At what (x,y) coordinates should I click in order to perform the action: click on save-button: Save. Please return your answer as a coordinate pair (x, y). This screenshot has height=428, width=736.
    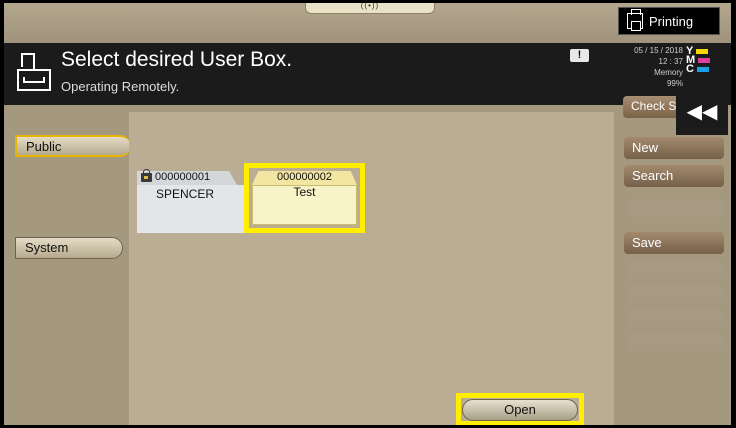
    Looking at the image, I should click on (674, 243).